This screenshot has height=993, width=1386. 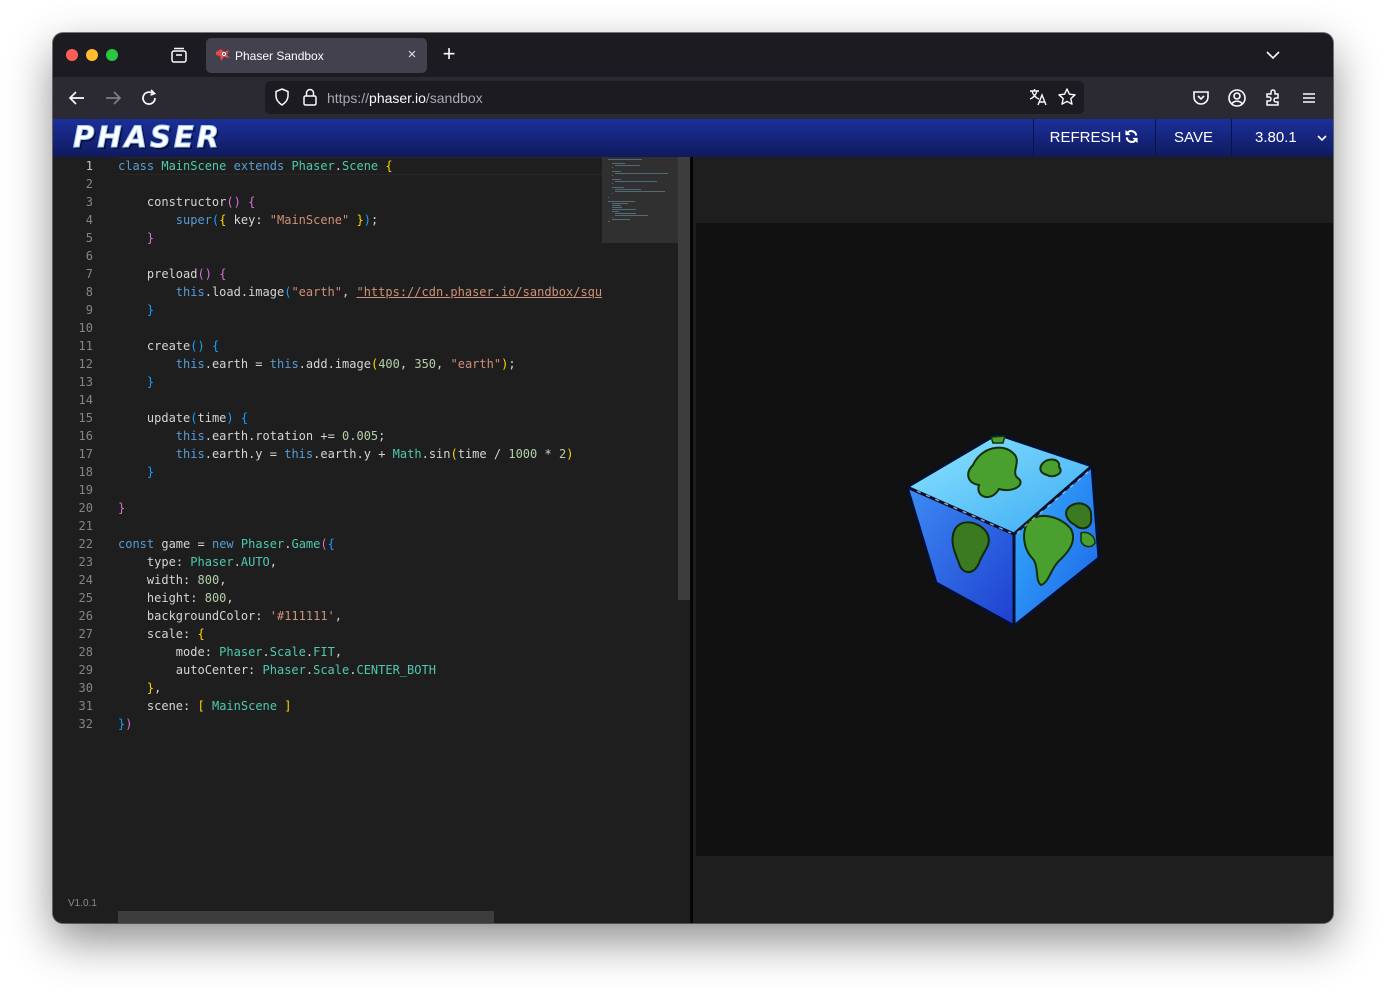 I want to click on code-line: },, so click(x=360, y=688).